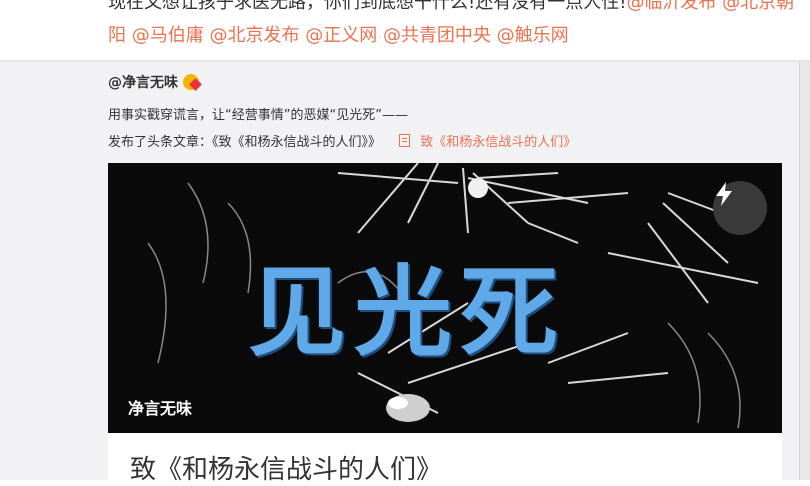 The height and width of the screenshot is (486, 810). What do you see at coordinates (405, 140) in the screenshot?
I see `article-doc-icon` at bounding box center [405, 140].